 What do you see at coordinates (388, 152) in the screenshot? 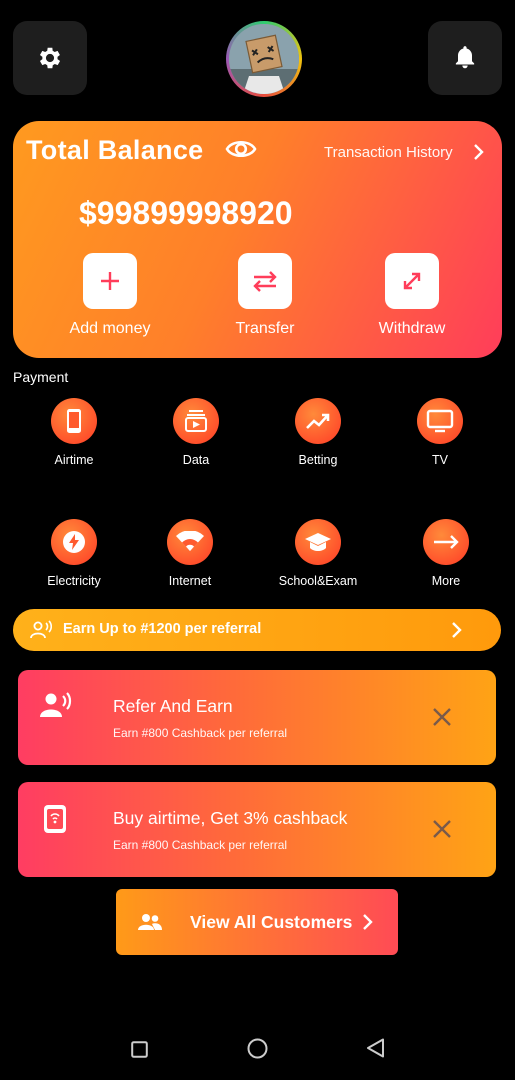
I see `transaction-history-link: Transaction History` at bounding box center [388, 152].